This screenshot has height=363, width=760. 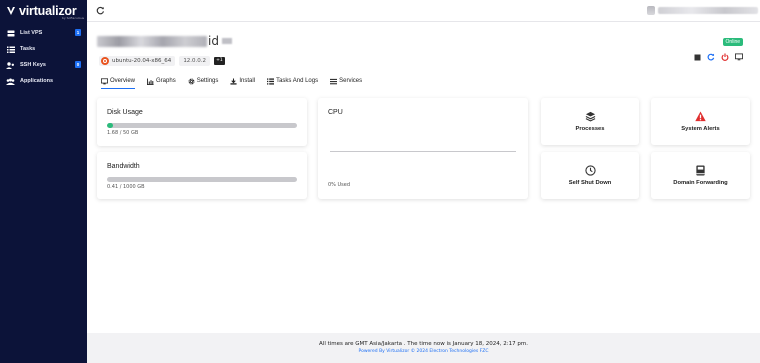 I want to click on tab-graphs: Graphs, so click(x=161, y=81).